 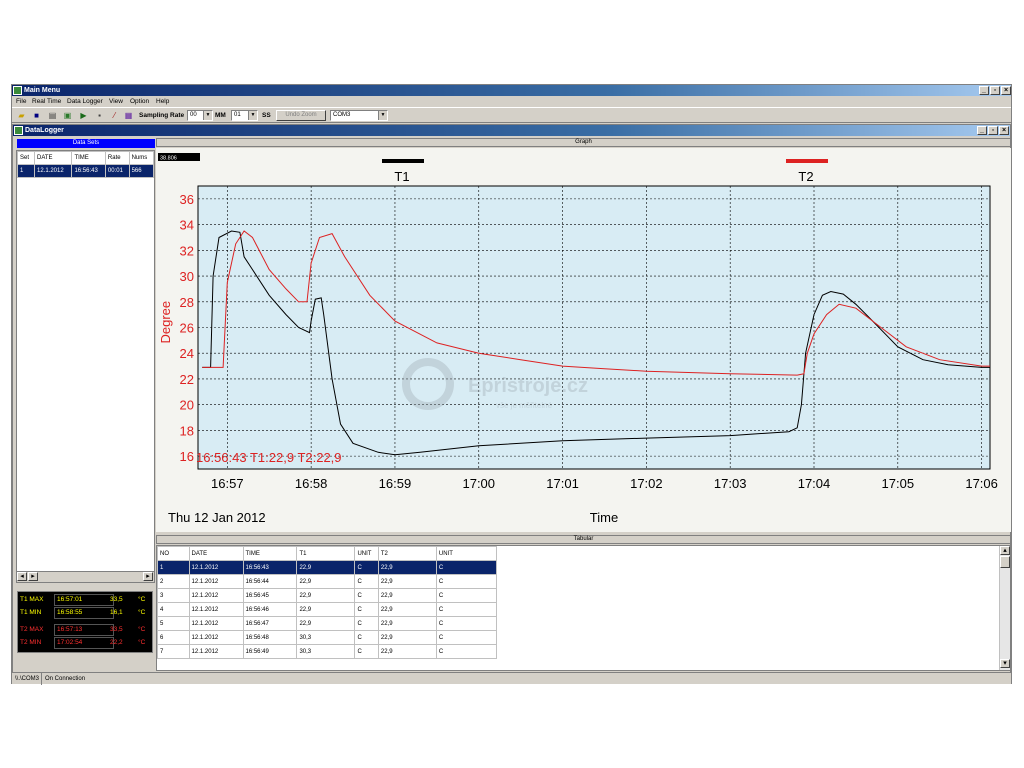 What do you see at coordinates (311, 483) in the screenshot?
I see `x-tick-label: 16:58` at bounding box center [311, 483].